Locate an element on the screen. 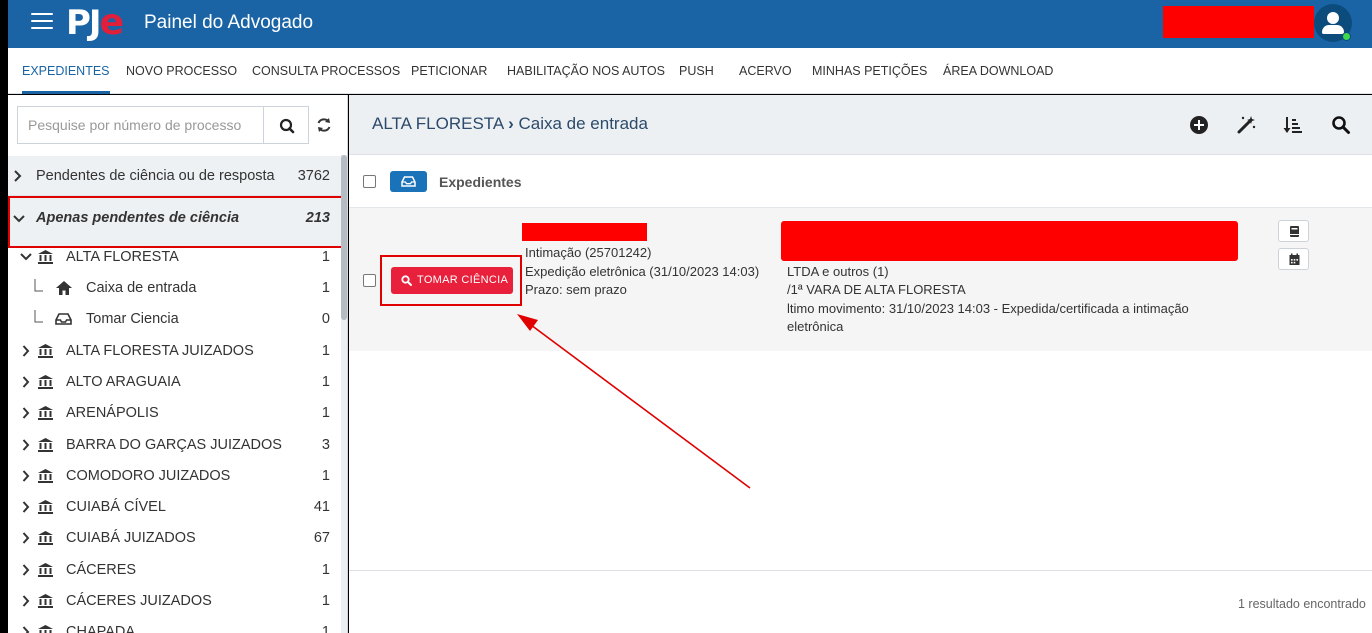  tab-expedientes: EXPEDIENTES is located at coordinates (66, 71).